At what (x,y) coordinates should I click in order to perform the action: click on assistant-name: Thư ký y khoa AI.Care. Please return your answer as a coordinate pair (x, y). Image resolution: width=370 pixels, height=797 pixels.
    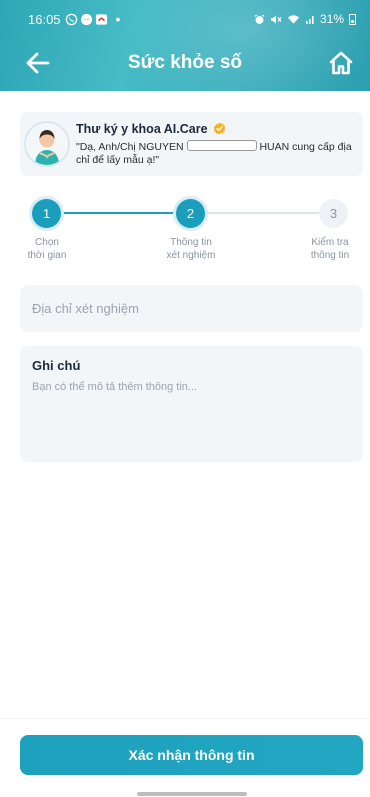
    Looking at the image, I should click on (142, 128).